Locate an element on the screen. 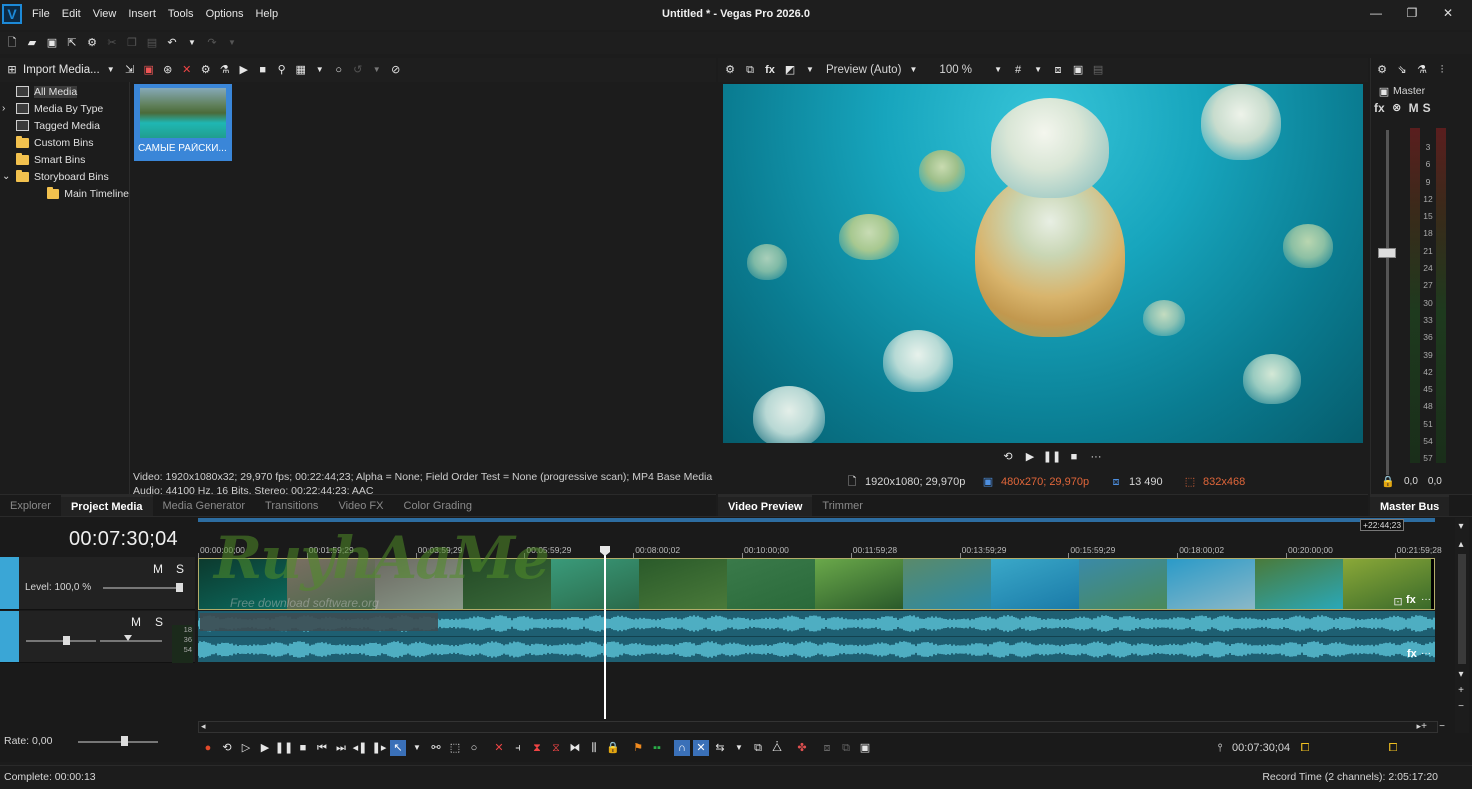  timeline-pause-icon: ❚❚ is located at coordinates (284, 748).